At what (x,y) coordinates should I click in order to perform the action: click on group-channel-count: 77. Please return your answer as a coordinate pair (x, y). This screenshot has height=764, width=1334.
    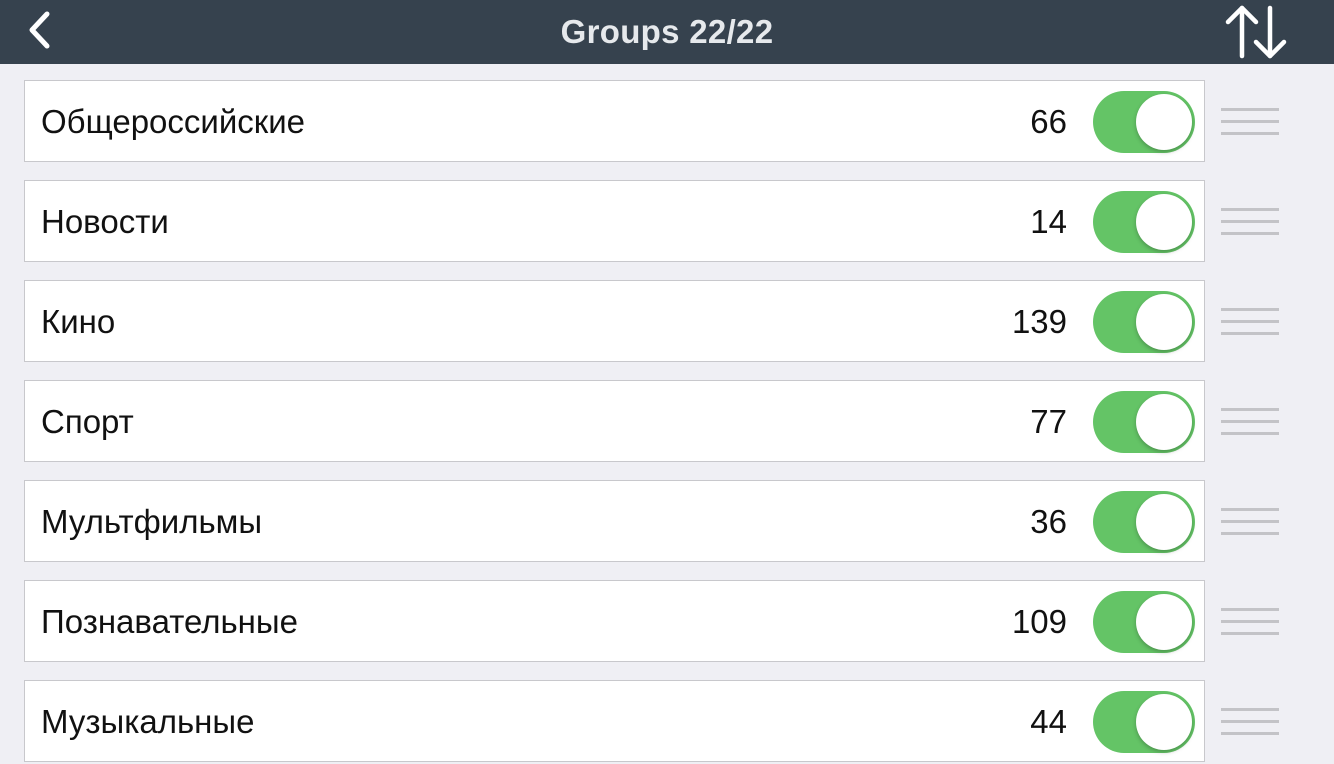
    Looking at the image, I should click on (1048, 421).